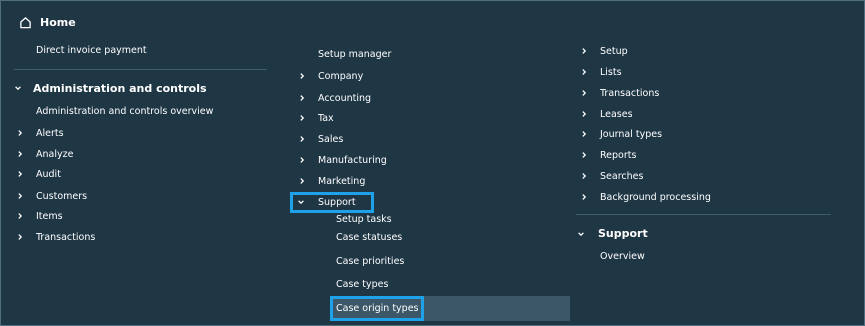  Describe the element at coordinates (618, 155) in the screenshot. I see `menu-item-reports: Reports` at that location.